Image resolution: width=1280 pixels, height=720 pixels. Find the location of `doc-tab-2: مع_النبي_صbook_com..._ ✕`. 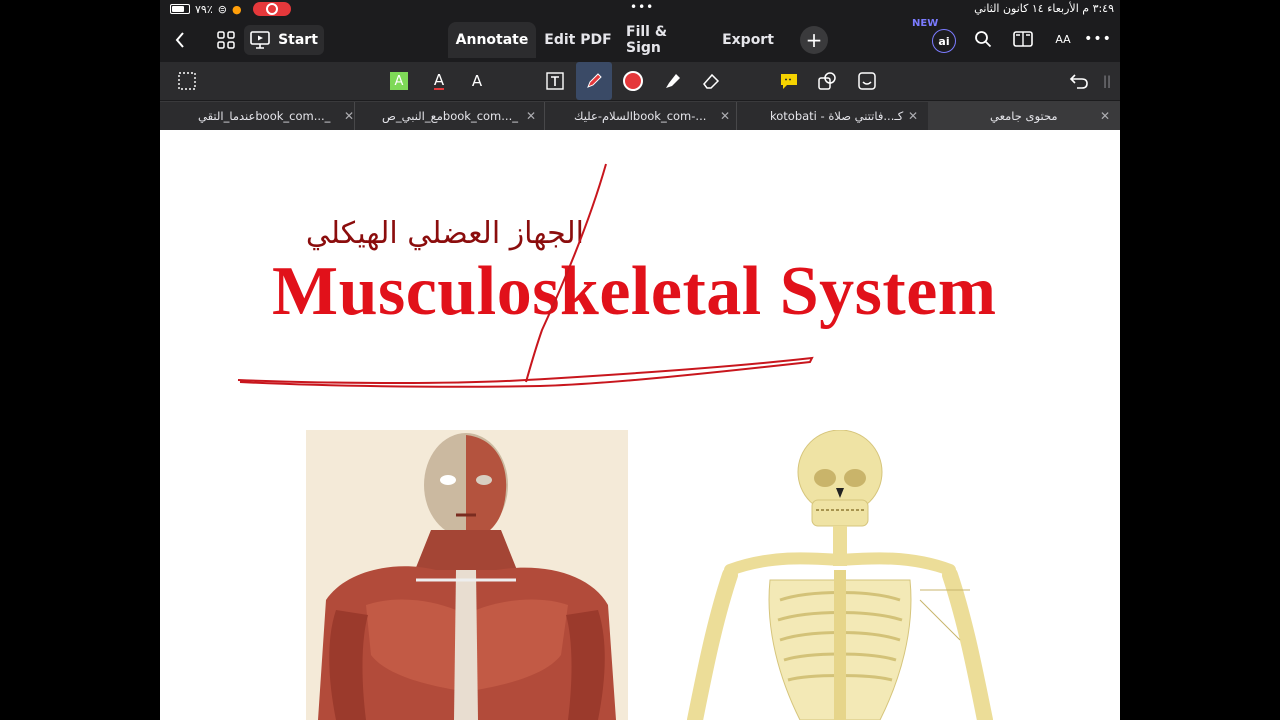

doc-tab-2: مع_النبي_صbook_com..._ ✕ is located at coordinates (449, 116).